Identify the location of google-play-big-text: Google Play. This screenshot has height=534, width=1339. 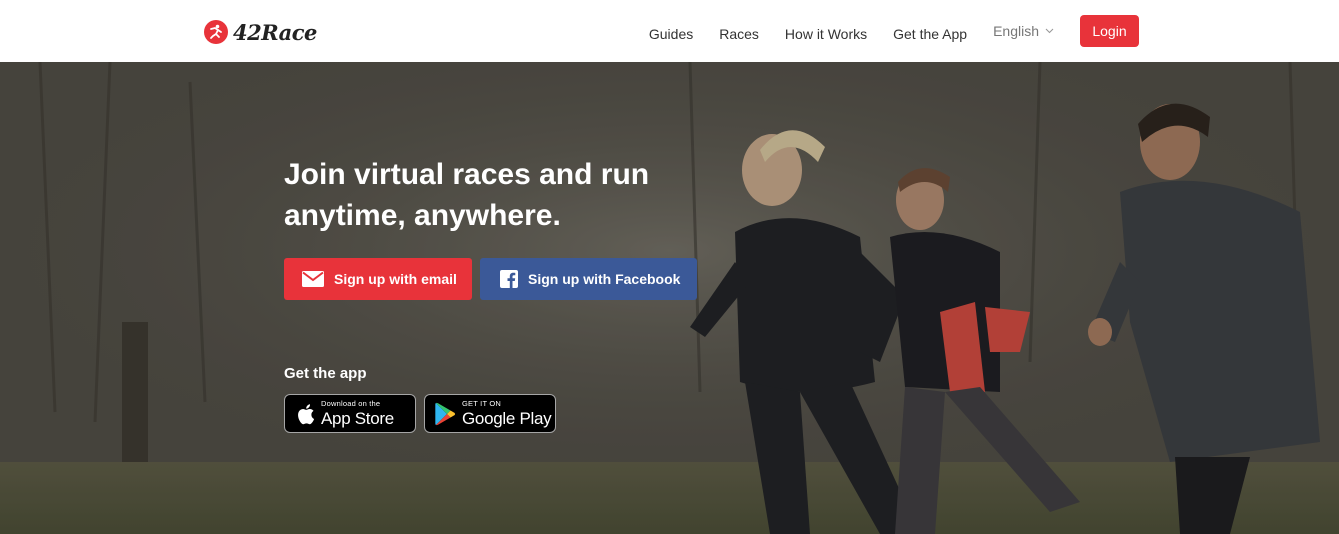
(507, 418).